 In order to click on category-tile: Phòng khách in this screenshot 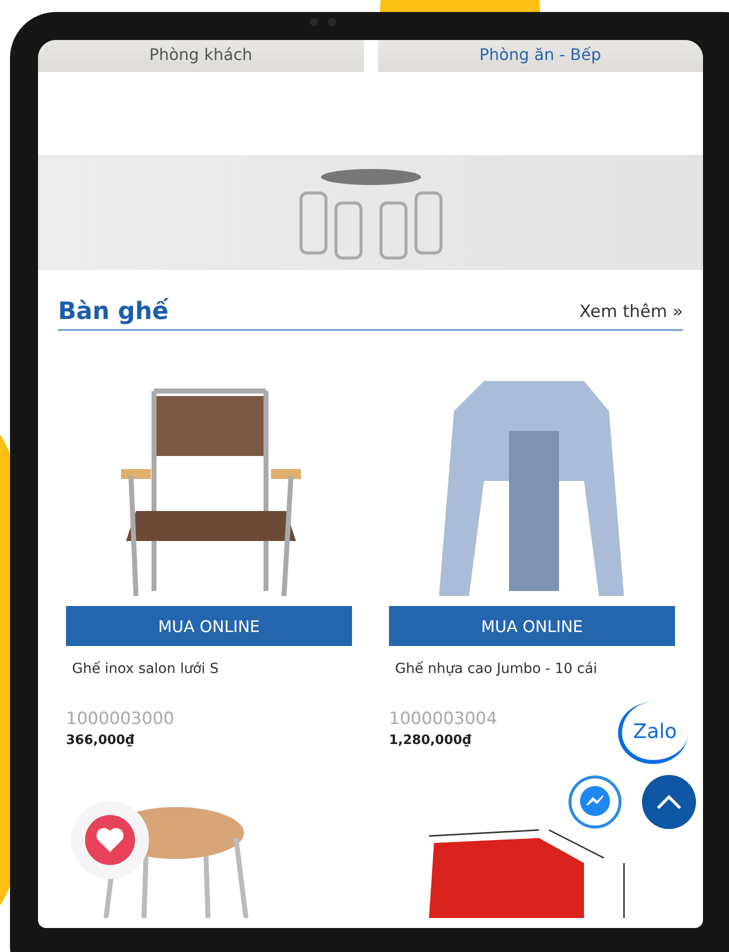, I will do `click(201, 56)`.